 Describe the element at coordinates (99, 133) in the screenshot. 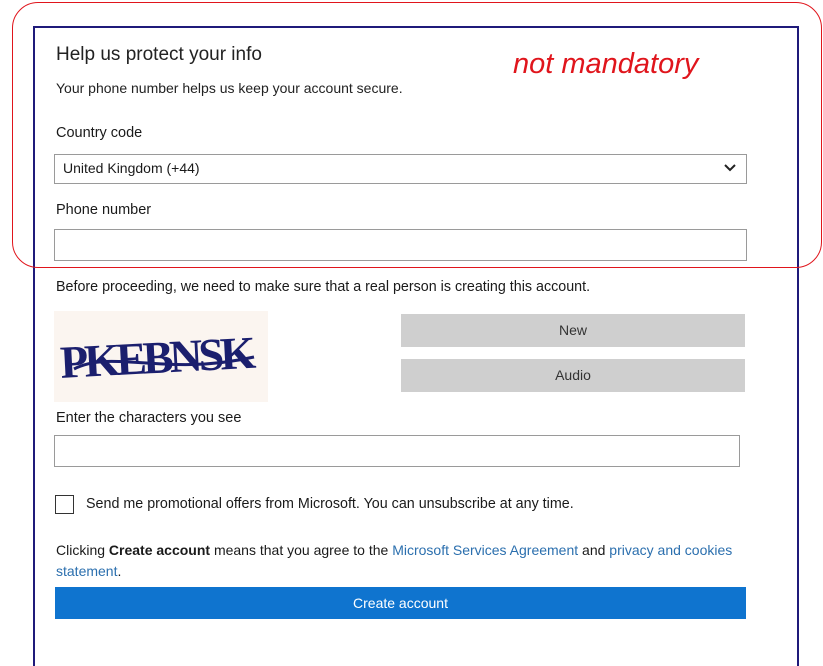

I see `country-code-label: Country code` at that location.